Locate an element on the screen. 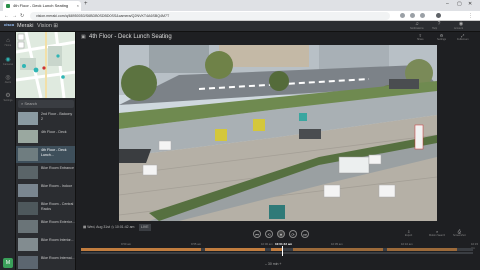 This screenshot has width=480, height=270. share-button: ⇪ Share is located at coordinates (420, 37).